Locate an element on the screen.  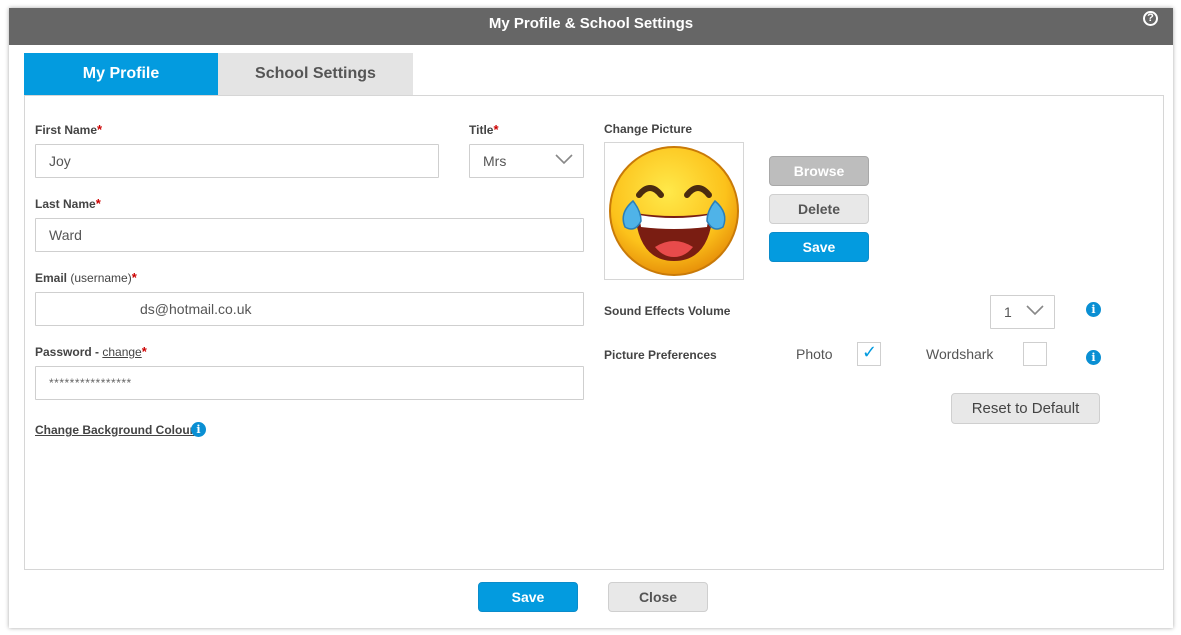
title-label: Title* is located at coordinates (484, 129).